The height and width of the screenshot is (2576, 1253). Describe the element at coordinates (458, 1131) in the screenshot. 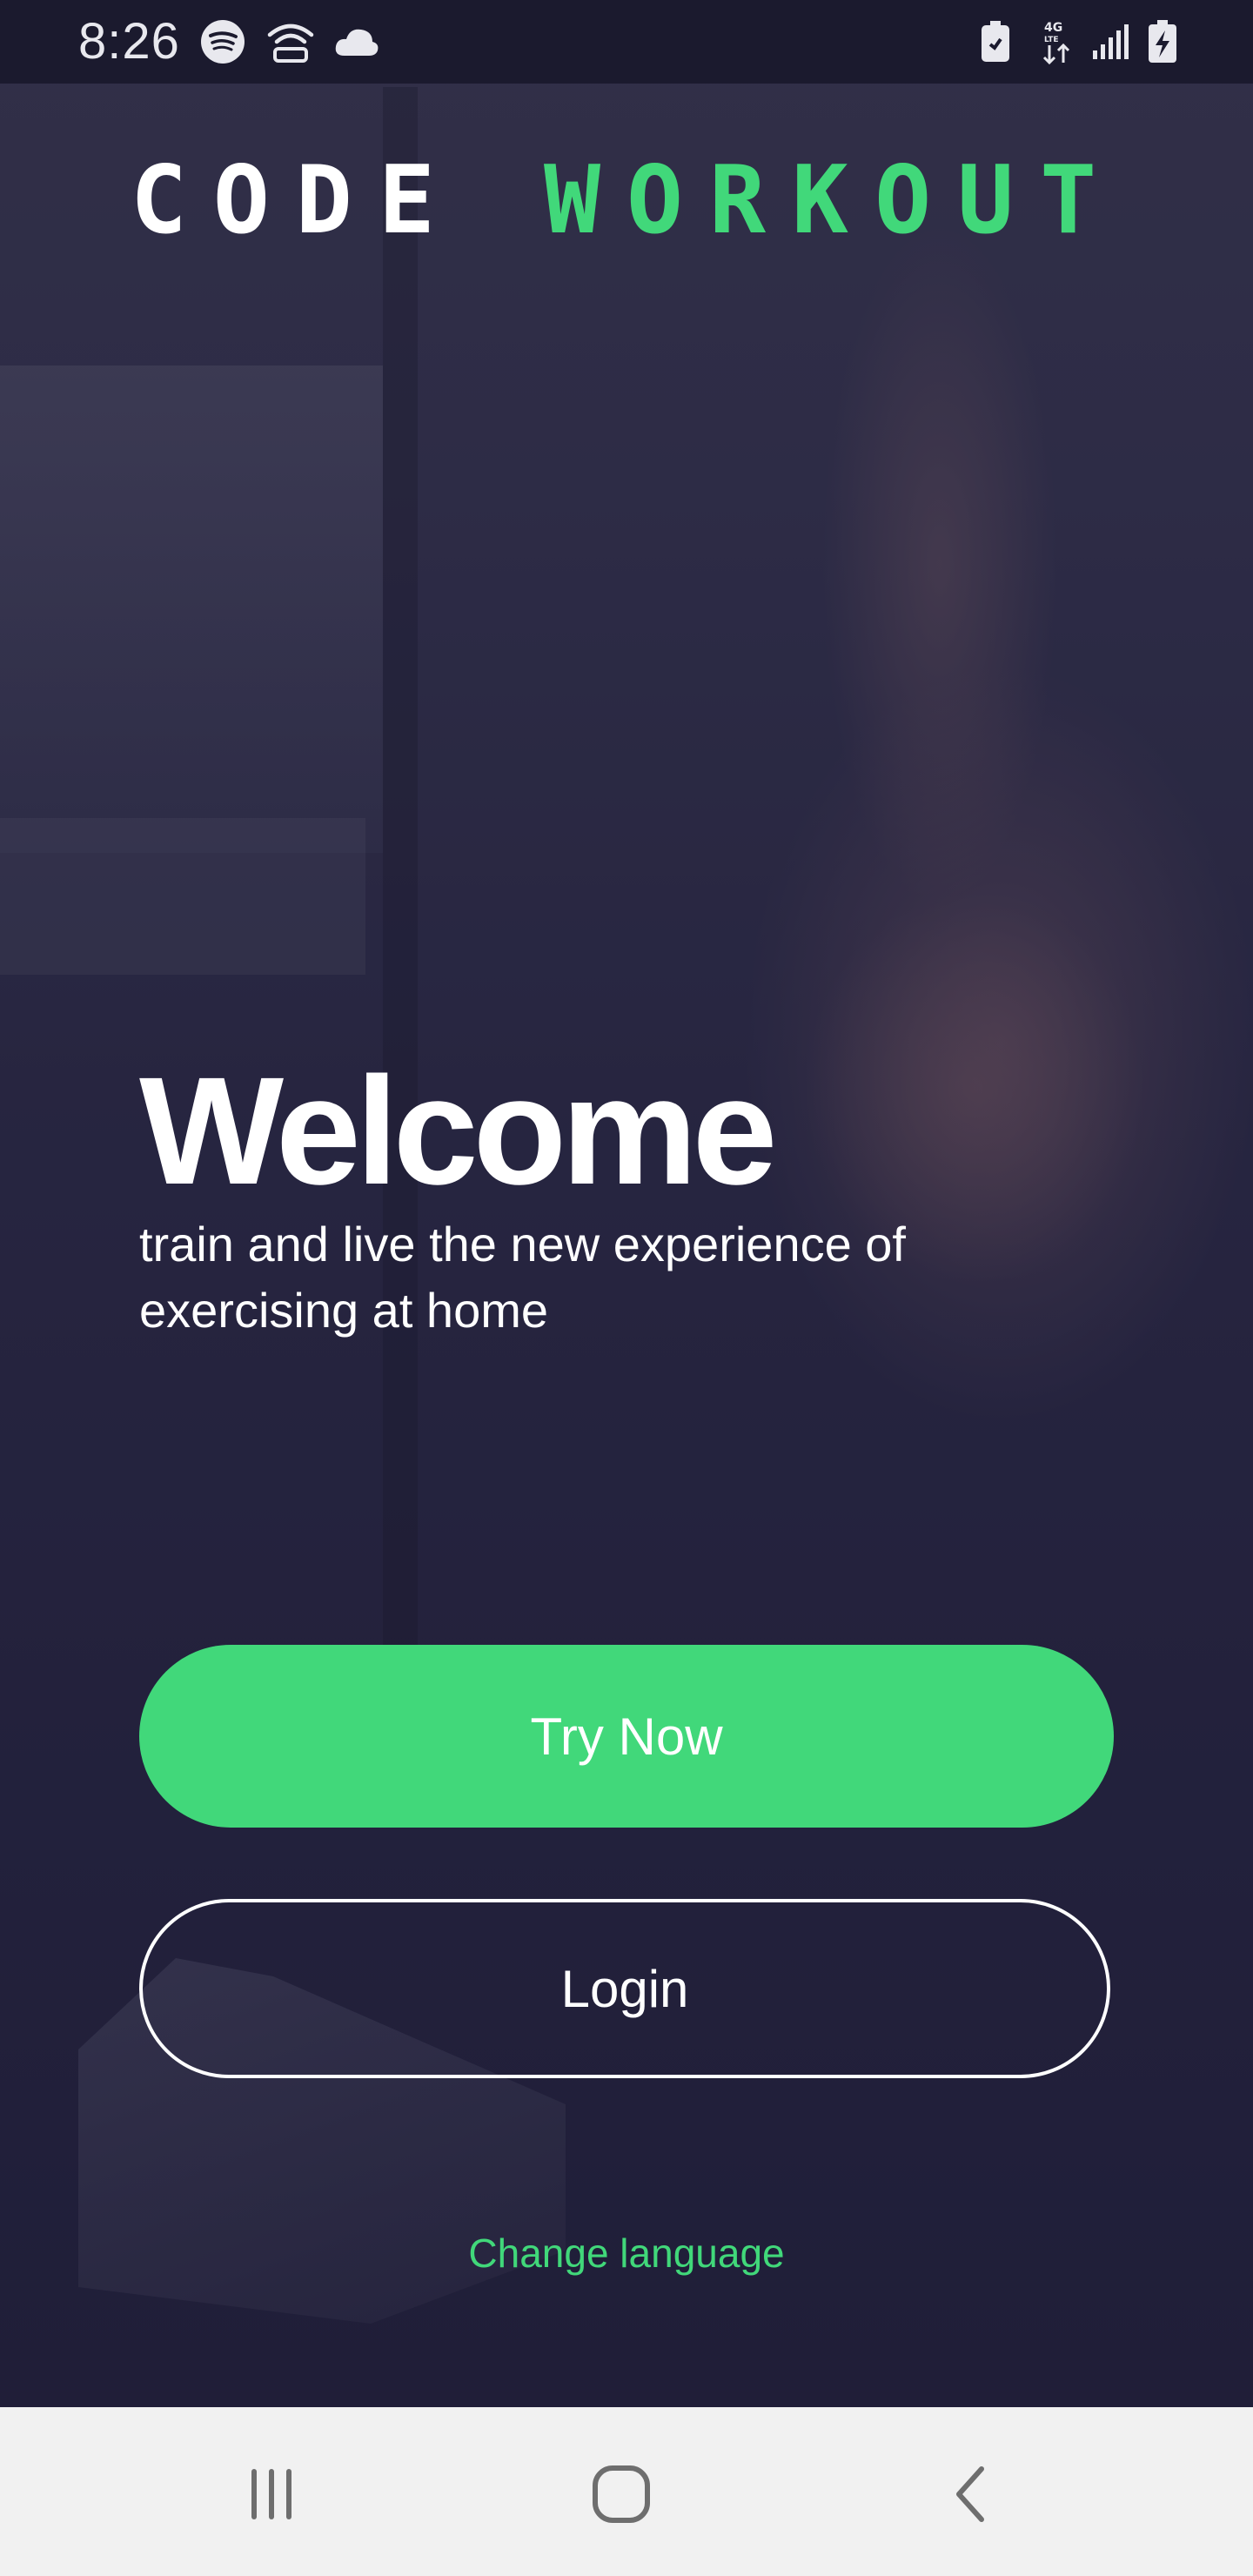

I see `welcome-title: Welcome` at that location.